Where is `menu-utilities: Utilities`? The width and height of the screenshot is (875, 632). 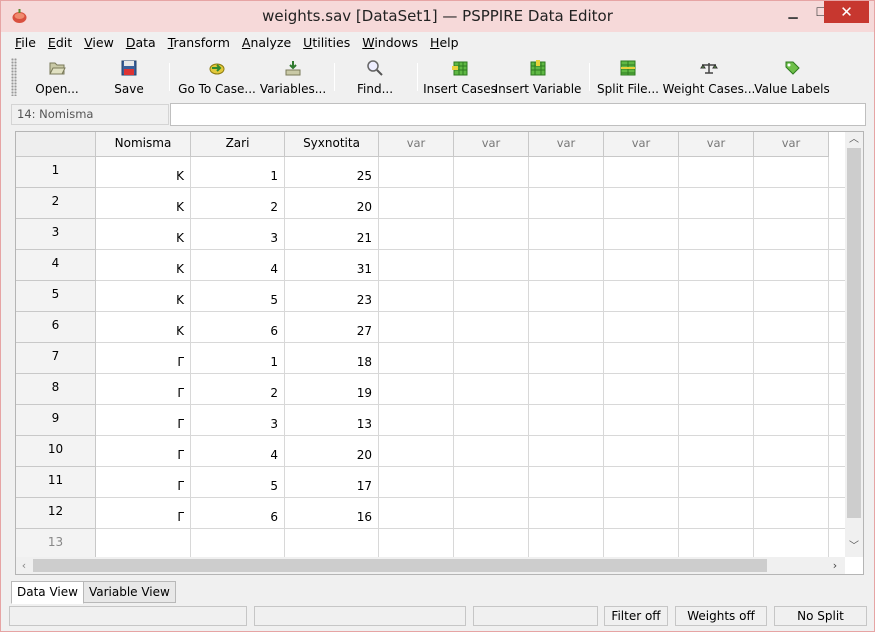 menu-utilities: Utilities is located at coordinates (326, 43).